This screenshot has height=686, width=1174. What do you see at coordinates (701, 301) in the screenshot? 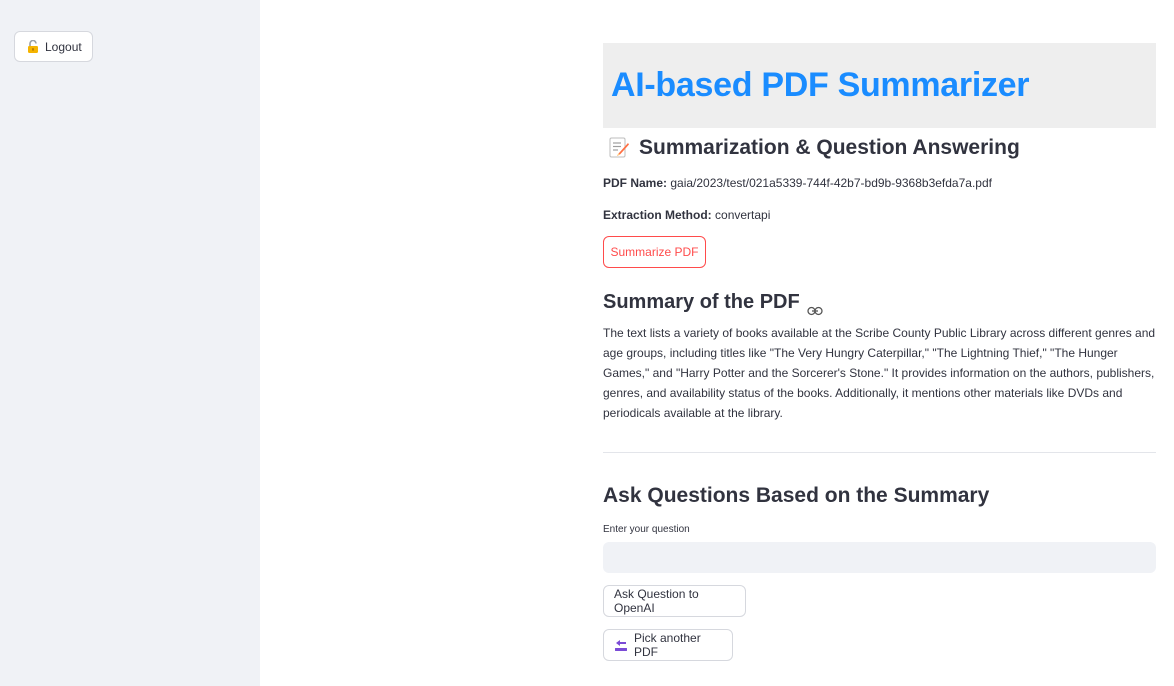
I see `summary-heading-text: Summary of the PDF` at bounding box center [701, 301].